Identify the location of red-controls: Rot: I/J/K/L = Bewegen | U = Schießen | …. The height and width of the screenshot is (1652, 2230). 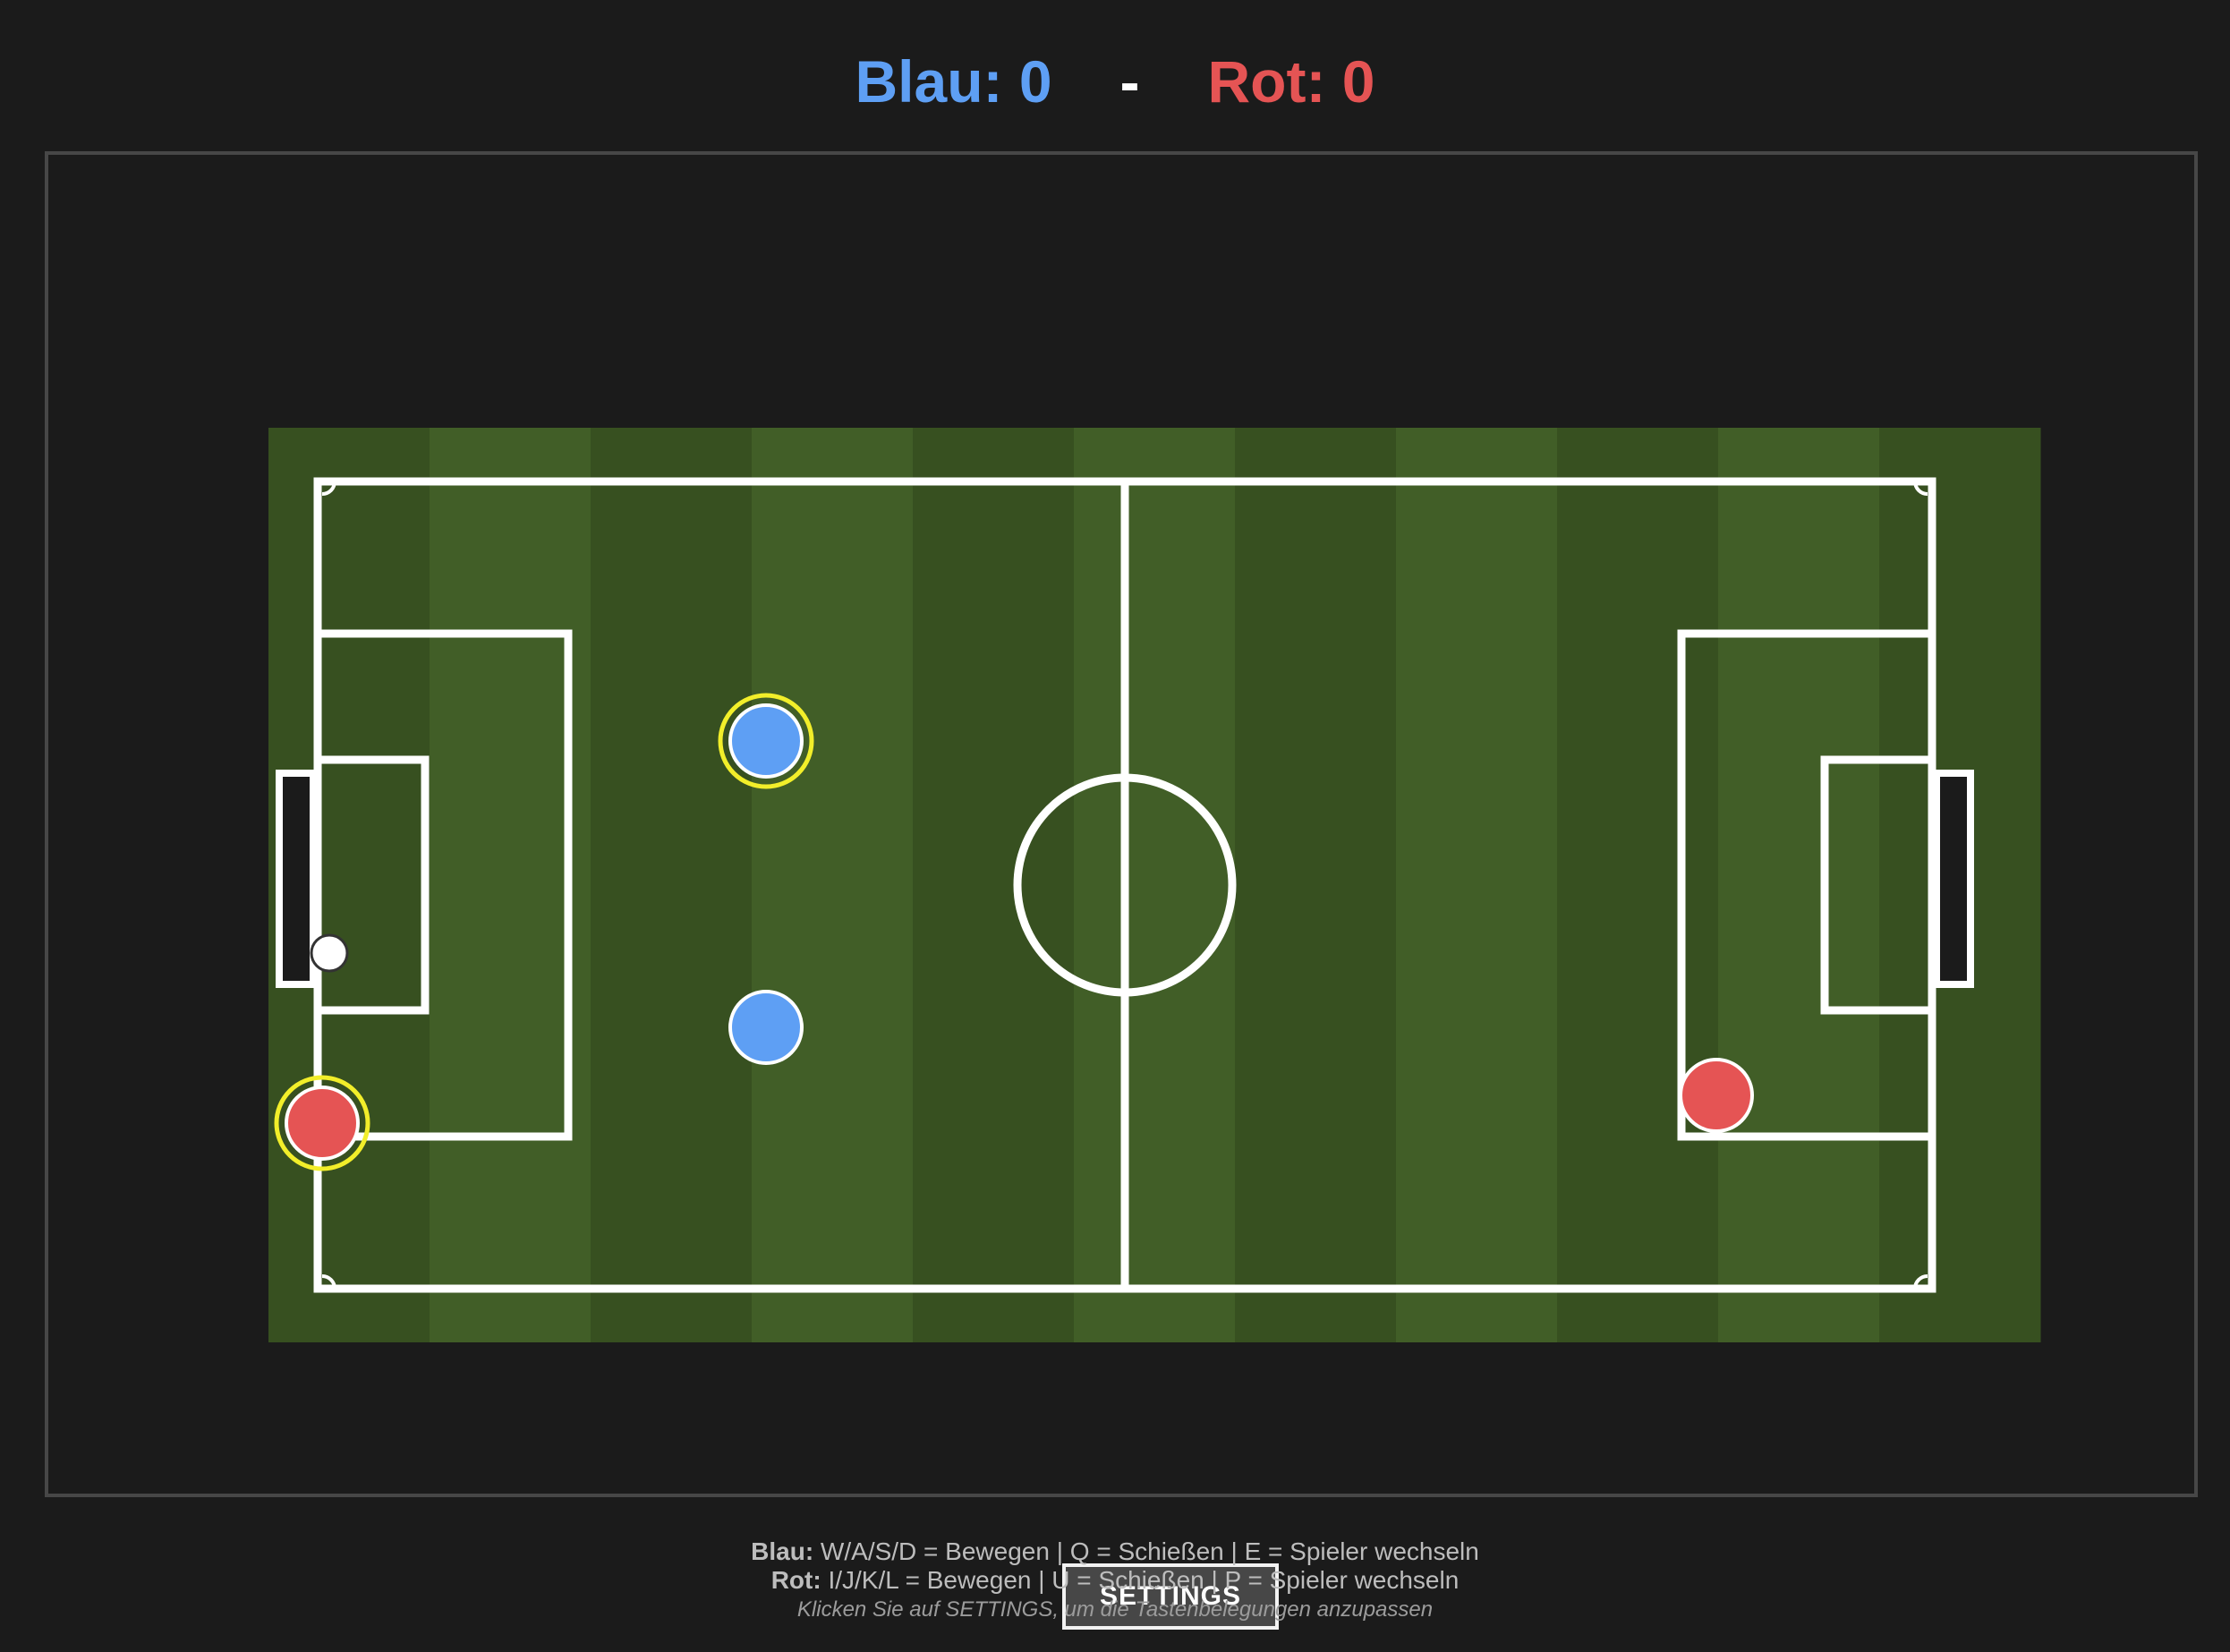
(1115, 1580).